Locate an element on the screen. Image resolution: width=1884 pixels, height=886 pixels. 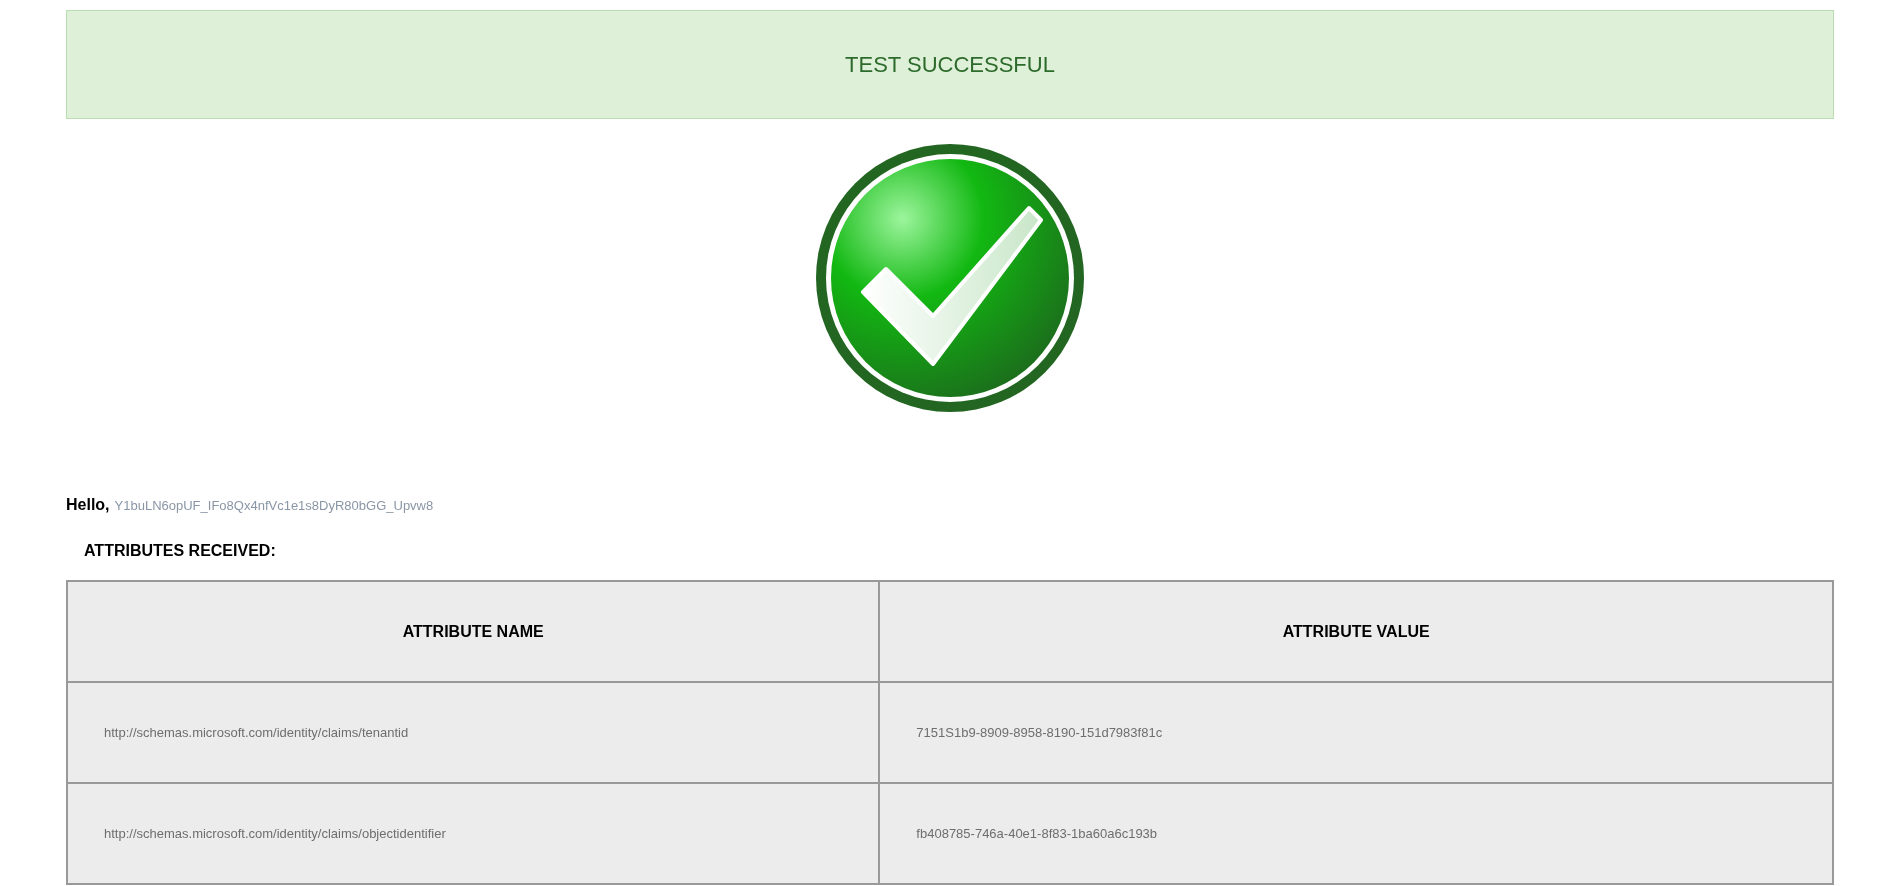
status-banner: TEST SUCCESSFUL is located at coordinates (950, 64).